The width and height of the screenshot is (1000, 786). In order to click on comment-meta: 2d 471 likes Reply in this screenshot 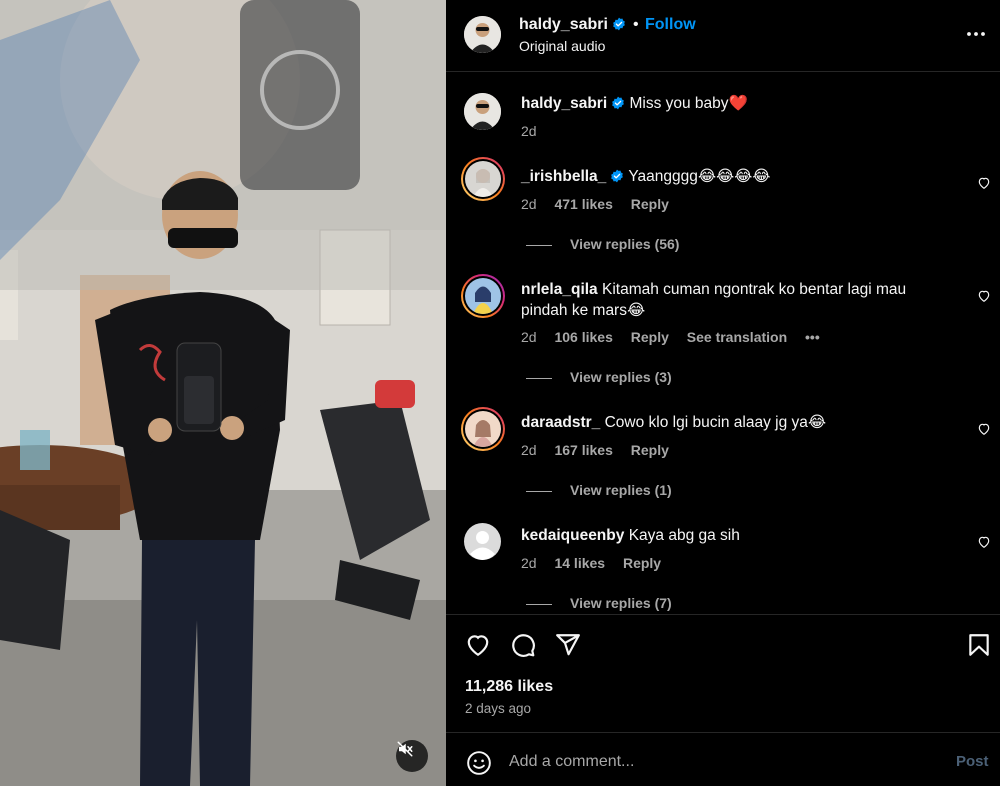, I will do `click(602, 204)`.